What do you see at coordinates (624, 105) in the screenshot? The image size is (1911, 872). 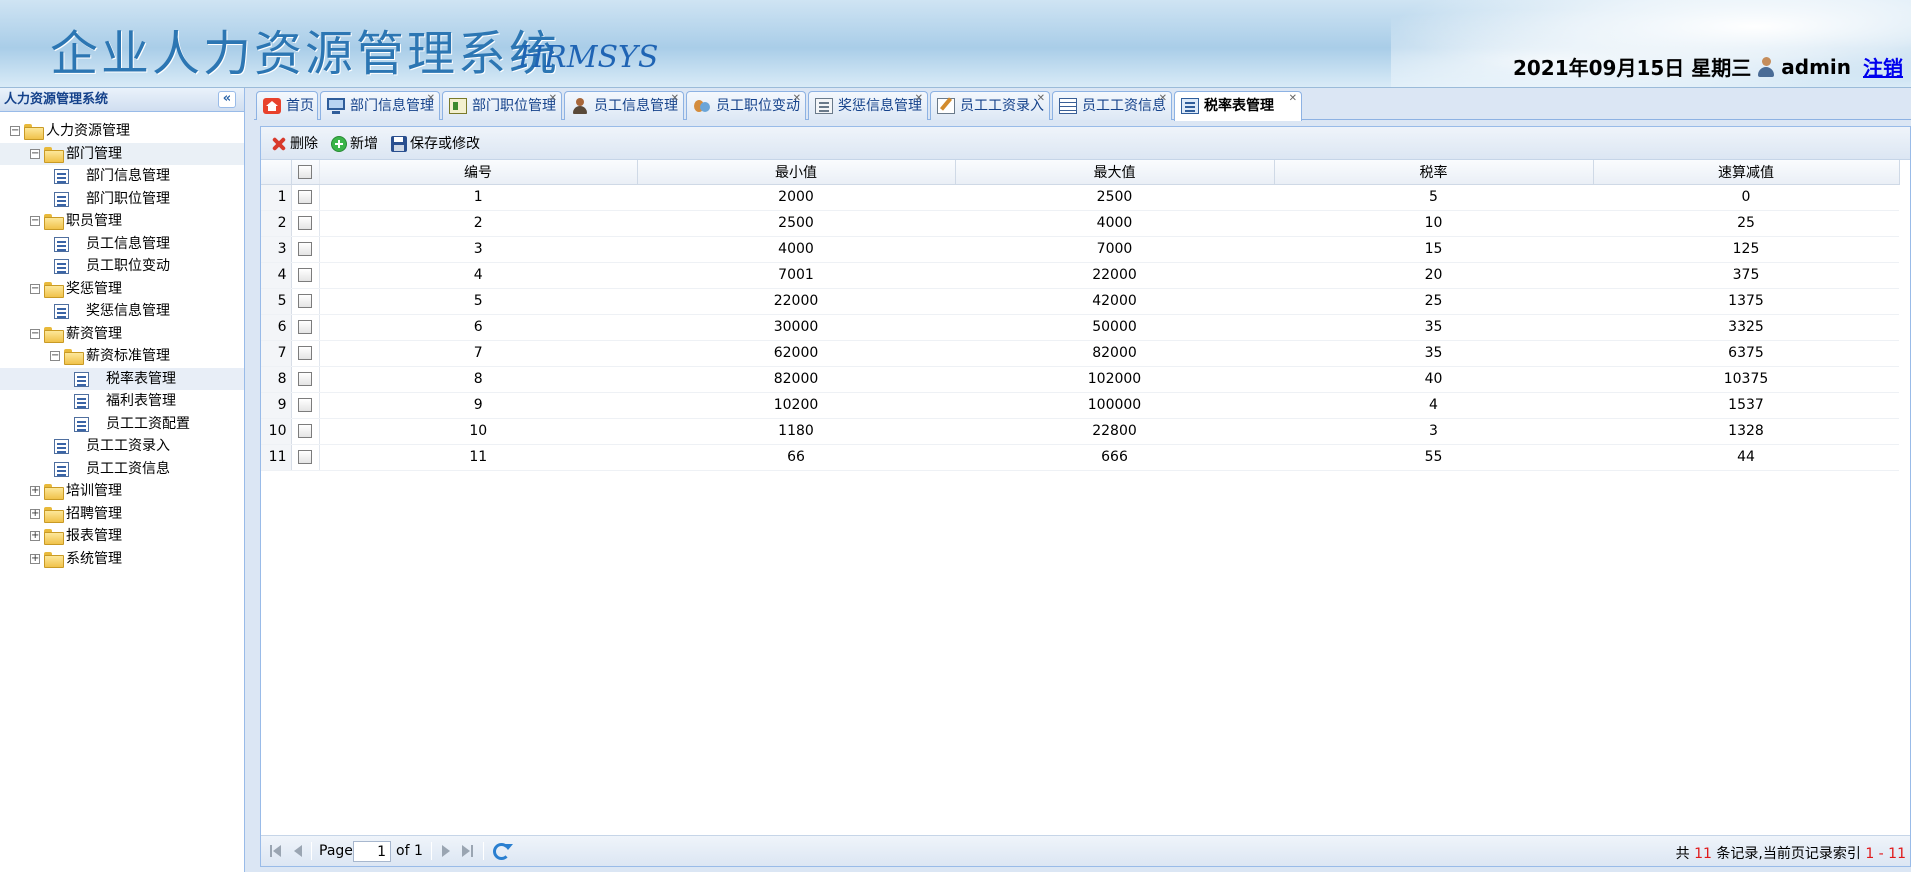 I see `tab-3: 员工信息管理 ✕` at bounding box center [624, 105].